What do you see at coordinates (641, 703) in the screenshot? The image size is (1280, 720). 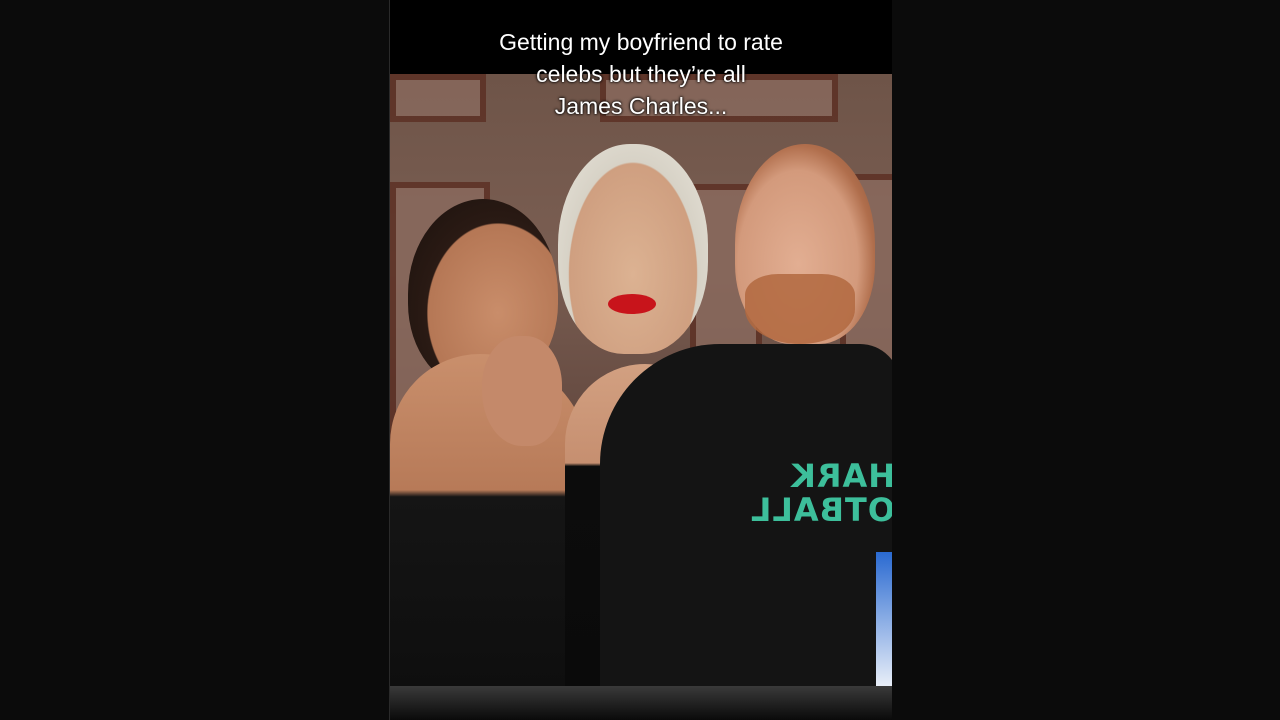 I see `video-bottom-band` at bounding box center [641, 703].